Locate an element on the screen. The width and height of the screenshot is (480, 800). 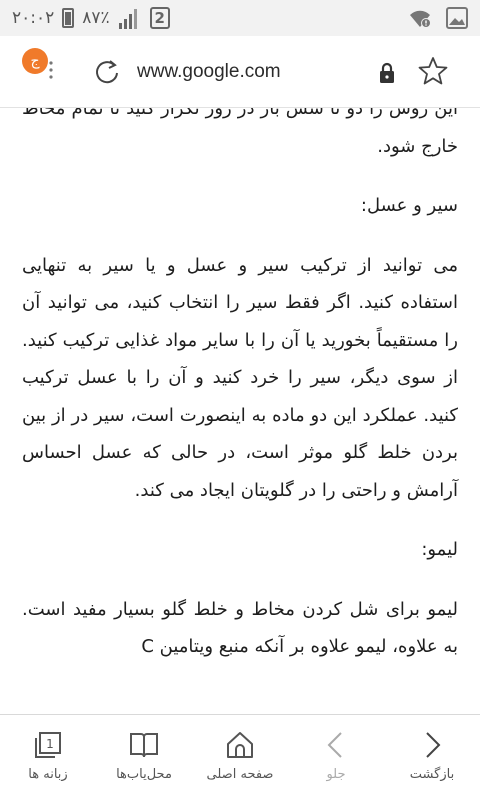
tabs-icon: 1 is located at coordinates (48, 745).